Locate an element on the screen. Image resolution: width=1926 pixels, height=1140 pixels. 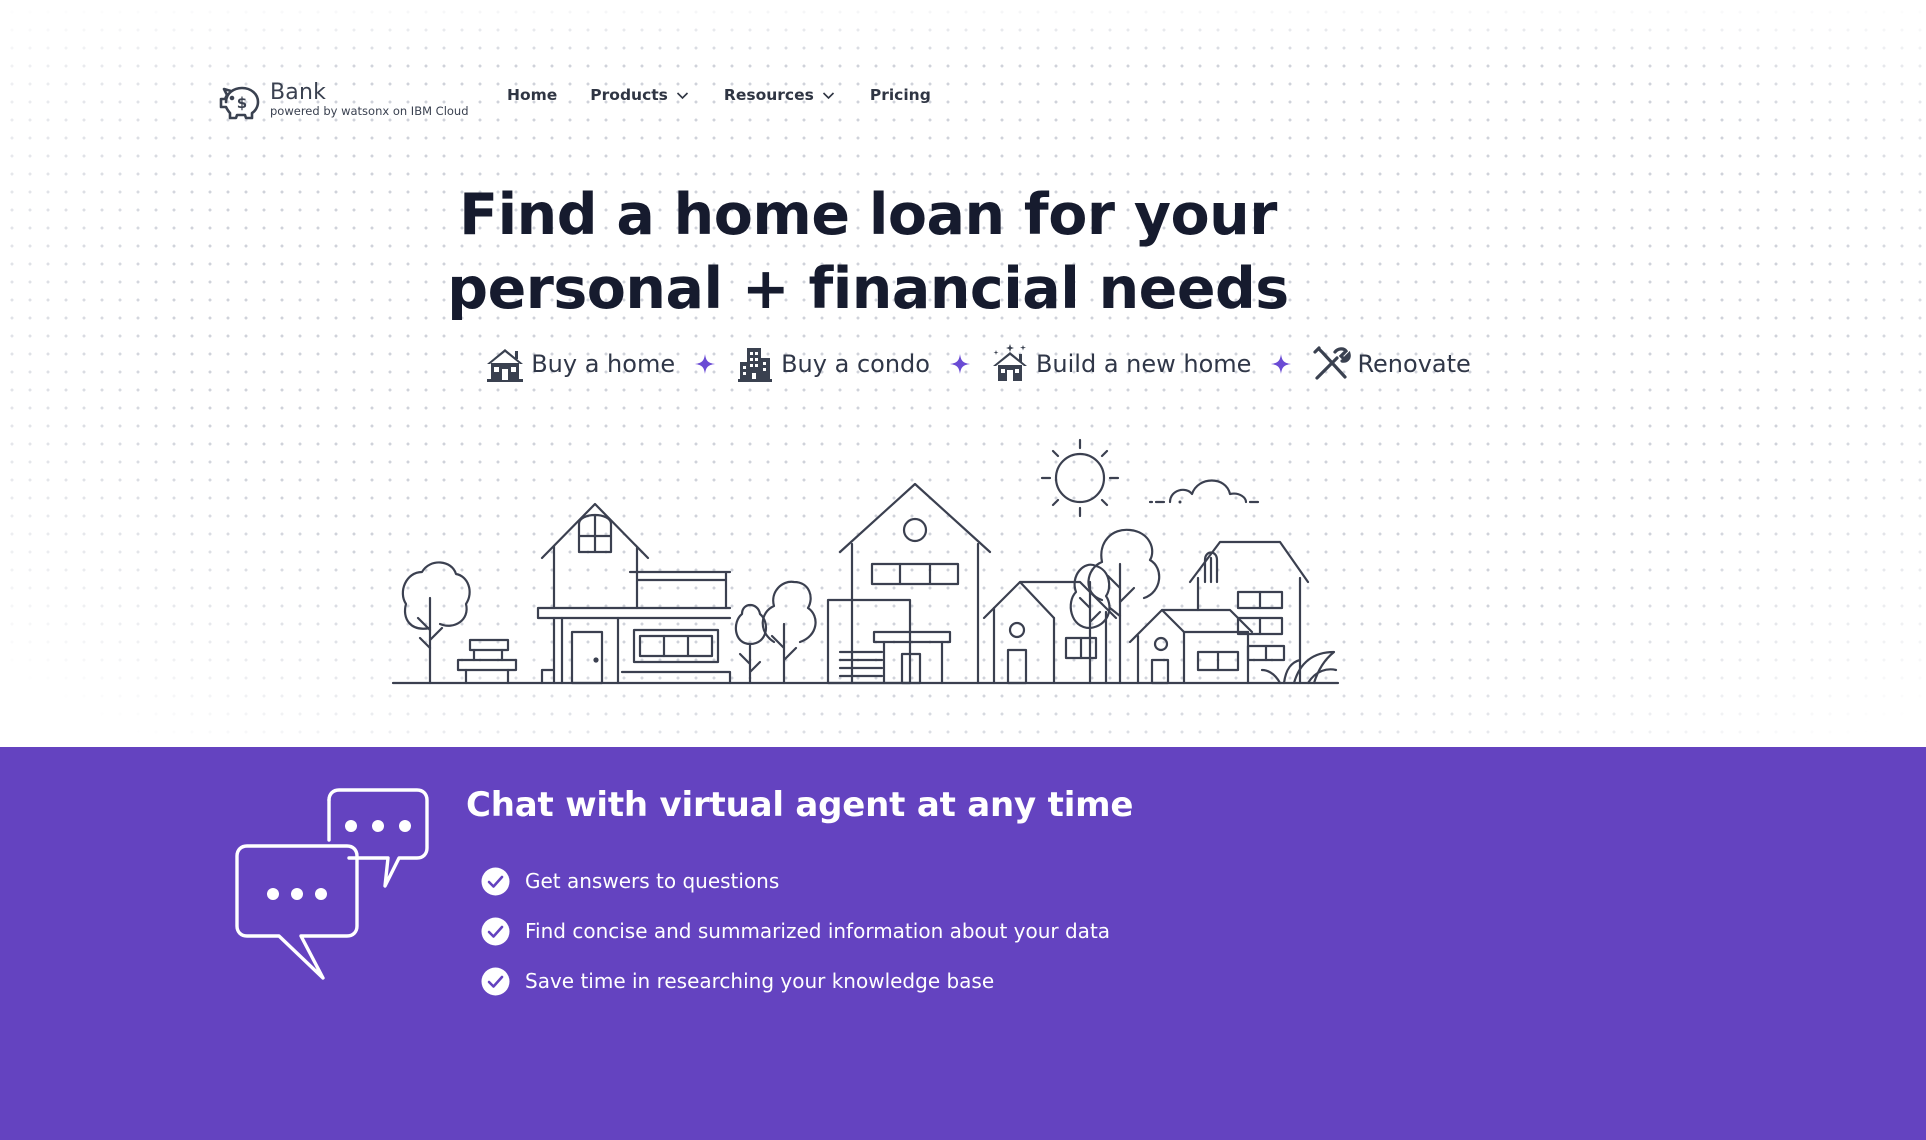
nav-resources-label: Resources is located at coordinates (768, 95).